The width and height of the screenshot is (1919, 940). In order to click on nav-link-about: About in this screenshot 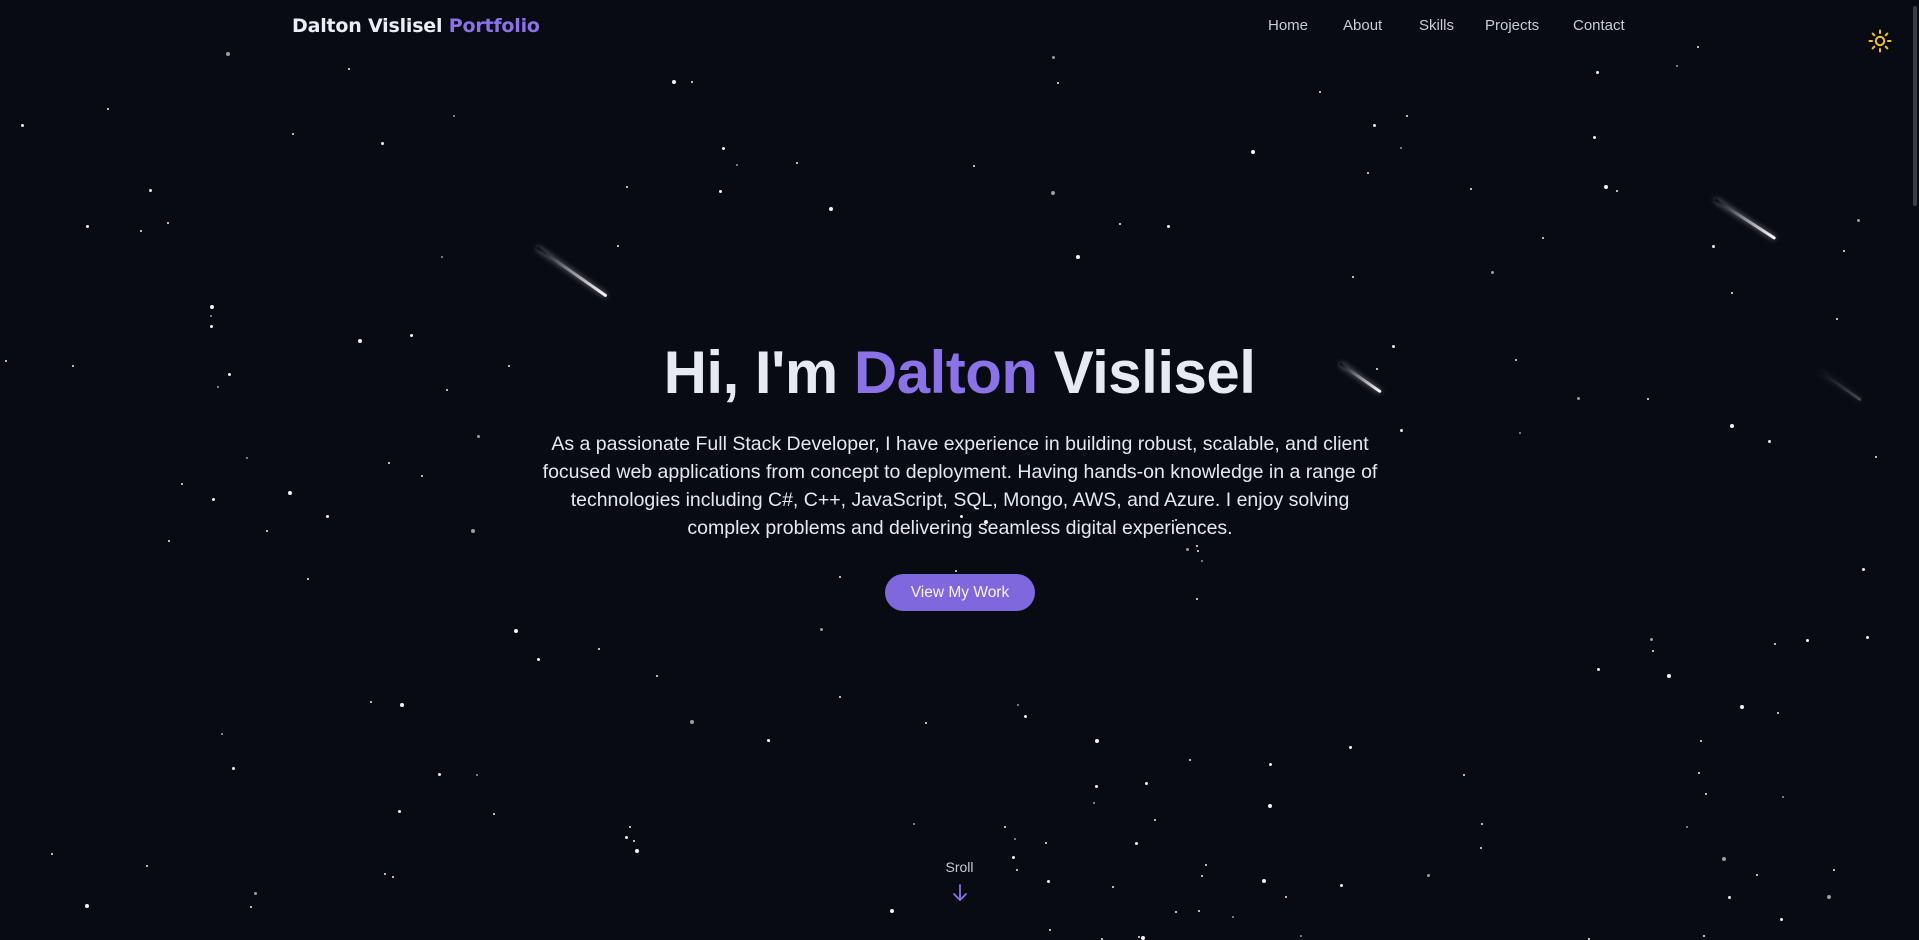, I will do `click(1362, 25)`.